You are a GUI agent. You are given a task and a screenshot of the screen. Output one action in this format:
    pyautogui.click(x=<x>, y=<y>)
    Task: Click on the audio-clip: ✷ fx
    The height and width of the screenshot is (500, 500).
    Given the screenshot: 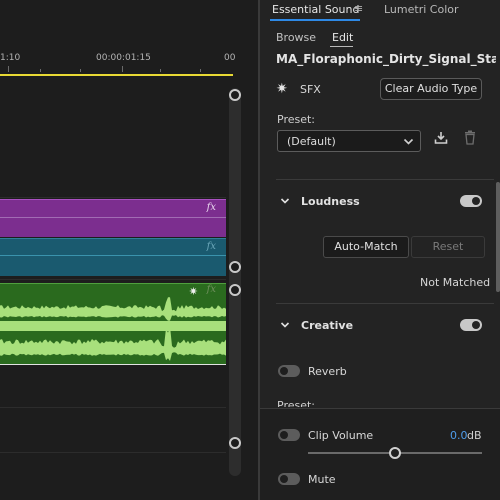 What is the action you would take?
    pyautogui.click(x=113, y=324)
    